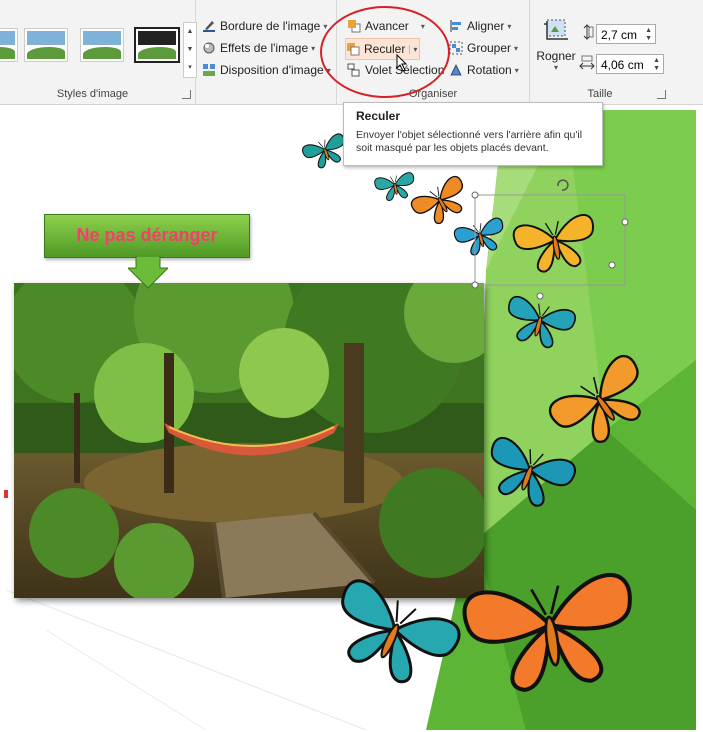  Describe the element at coordinates (209, 48) in the screenshot. I see `picture-effects-icon` at that location.